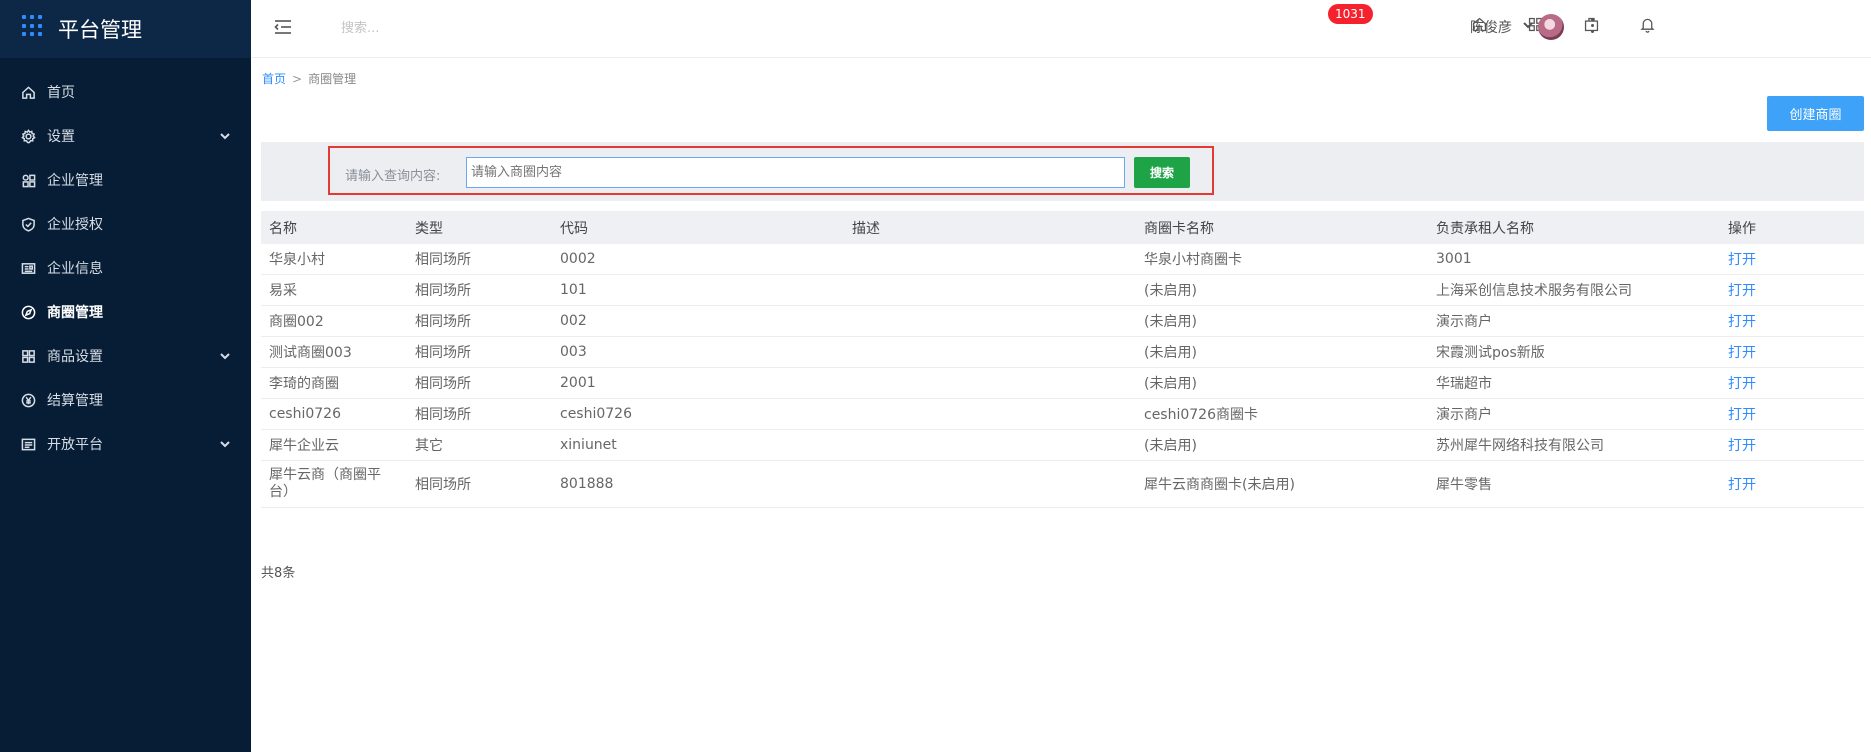 The image size is (1871, 752). Describe the element at coordinates (1350, 14) in the screenshot. I see `notification-badge: 1031` at that location.